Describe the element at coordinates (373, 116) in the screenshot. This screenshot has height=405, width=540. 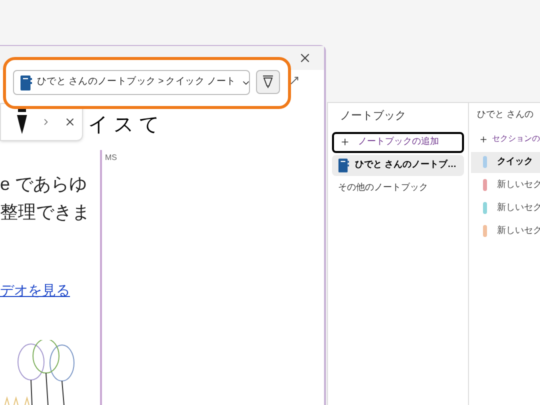
I see `pane-title: ノートブック` at that location.